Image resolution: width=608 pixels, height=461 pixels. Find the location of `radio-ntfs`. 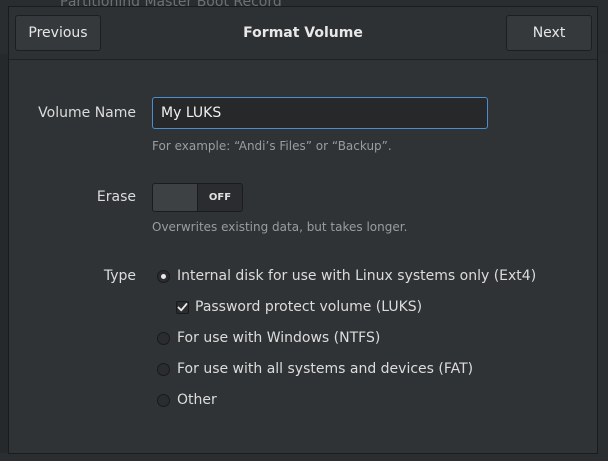

radio-ntfs is located at coordinates (163, 338).